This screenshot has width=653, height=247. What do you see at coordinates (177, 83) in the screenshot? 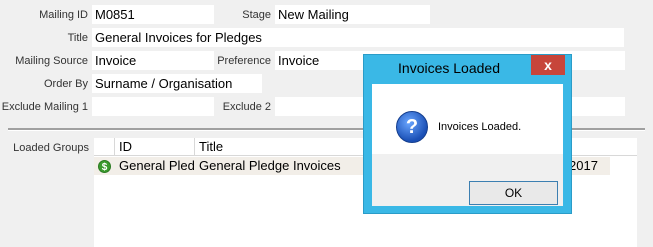
I see `order-by-field: Surname / Organisation` at bounding box center [177, 83].